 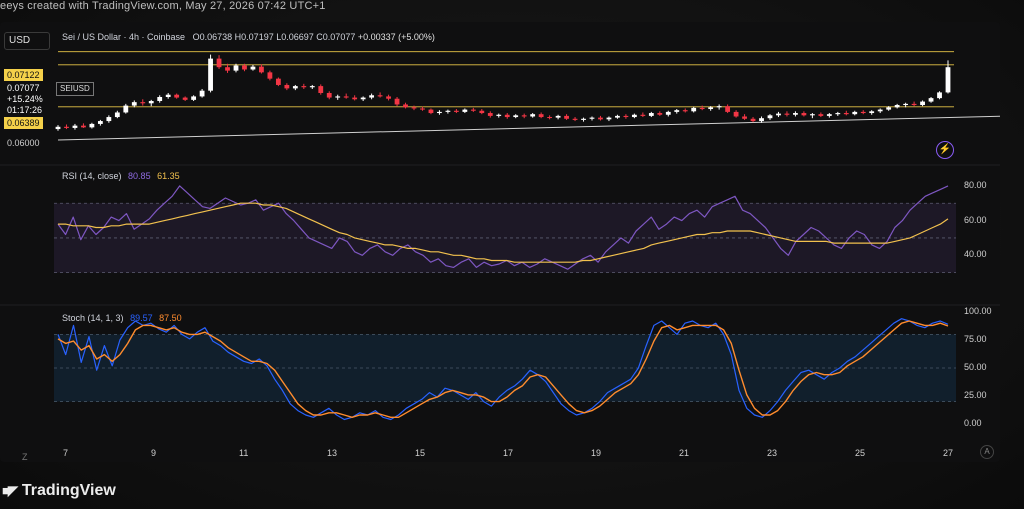 What do you see at coordinates (528, 128) in the screenshot?
I see `trendline` at bounding box center [528, 128].